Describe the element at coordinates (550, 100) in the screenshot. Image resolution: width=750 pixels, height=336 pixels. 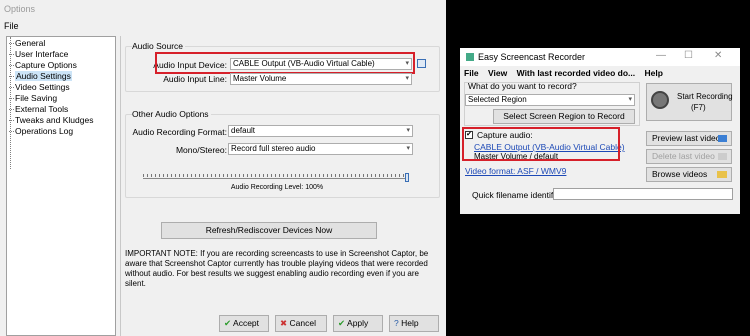
I see `region-select: Selected Region ▾` at that location.